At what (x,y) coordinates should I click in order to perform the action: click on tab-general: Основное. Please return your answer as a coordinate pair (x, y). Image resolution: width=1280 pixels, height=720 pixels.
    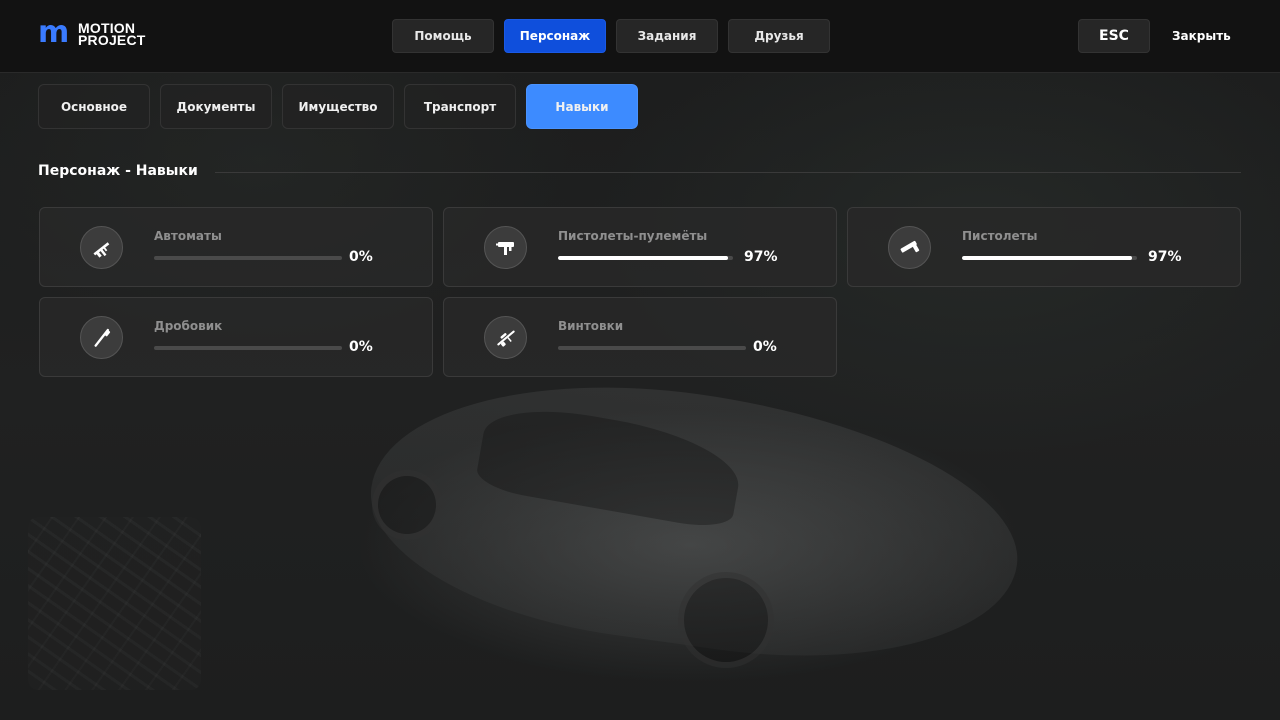
    Looking at the image, I should click on (94, 106).